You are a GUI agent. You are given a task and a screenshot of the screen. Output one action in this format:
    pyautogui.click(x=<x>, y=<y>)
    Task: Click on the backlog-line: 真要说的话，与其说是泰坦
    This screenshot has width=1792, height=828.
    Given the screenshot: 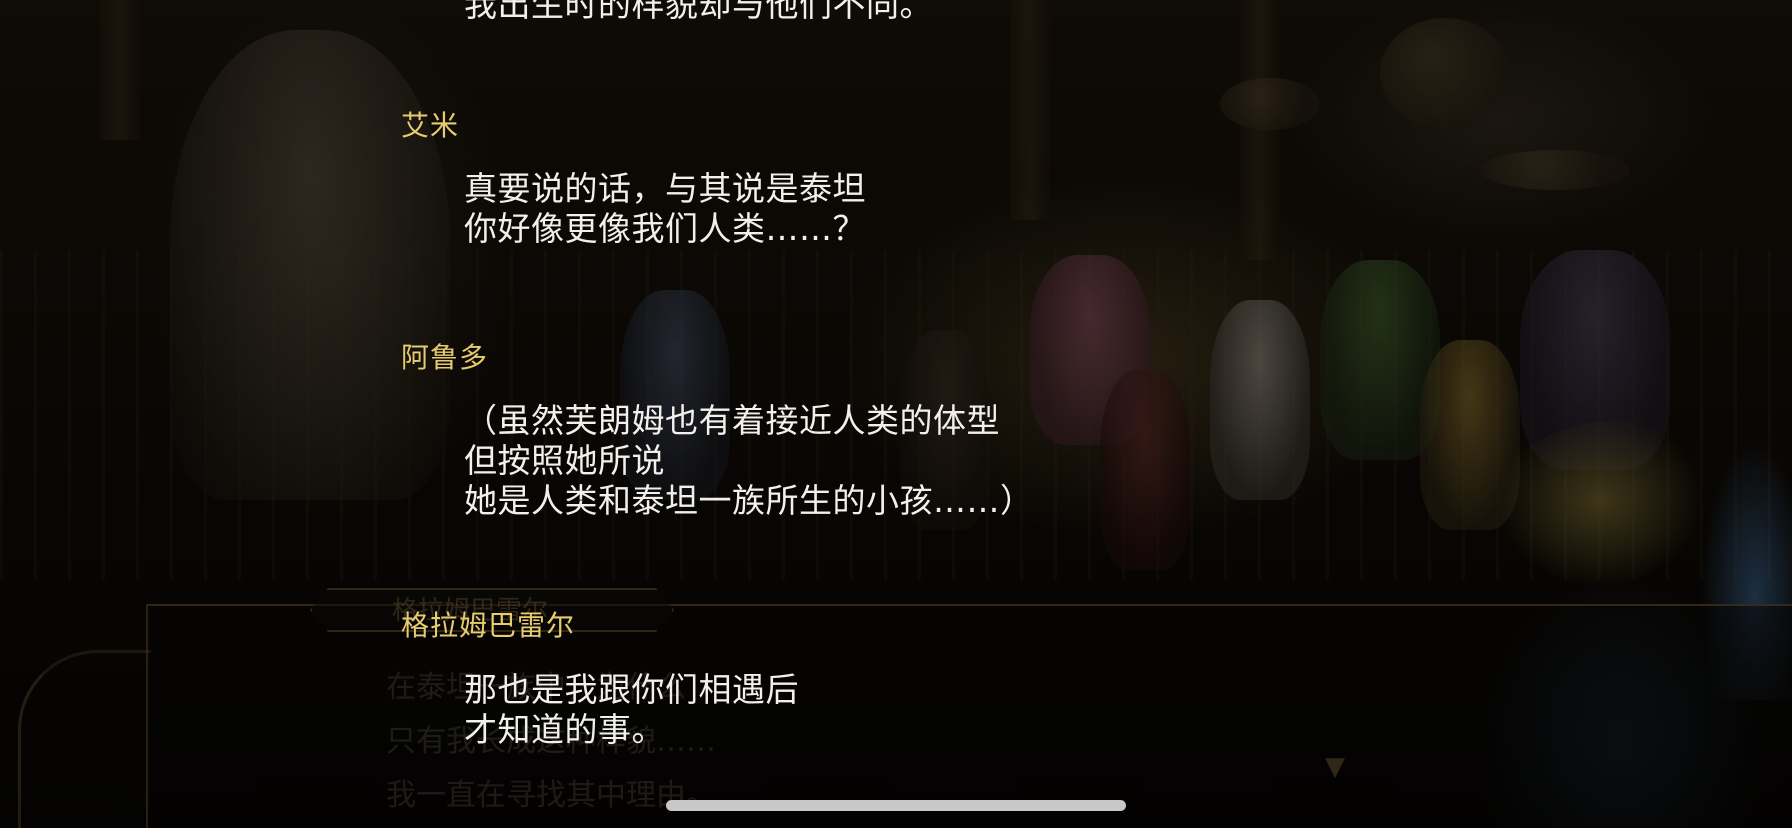 What is the action you would take?
    pyautogui.click(x=665, y=188)
    